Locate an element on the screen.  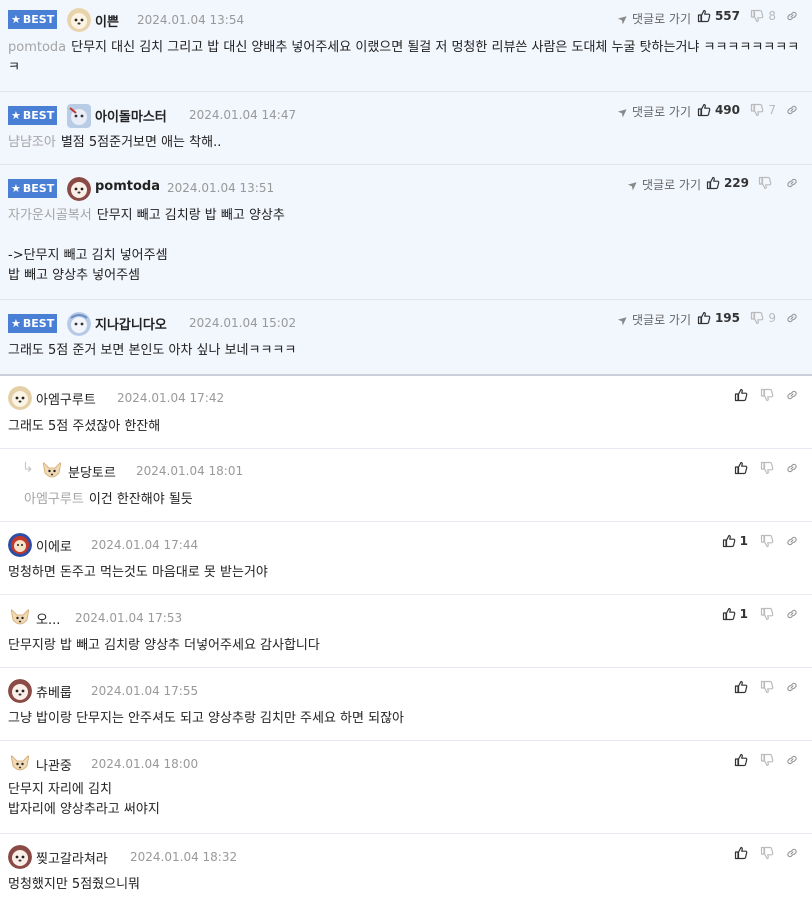
nickname: 지나갑니다오 is located at coordinates (131, 323).